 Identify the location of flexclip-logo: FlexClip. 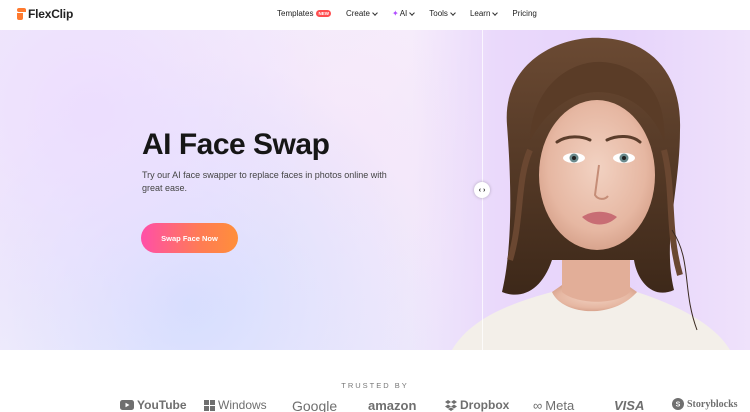
(45, 14).